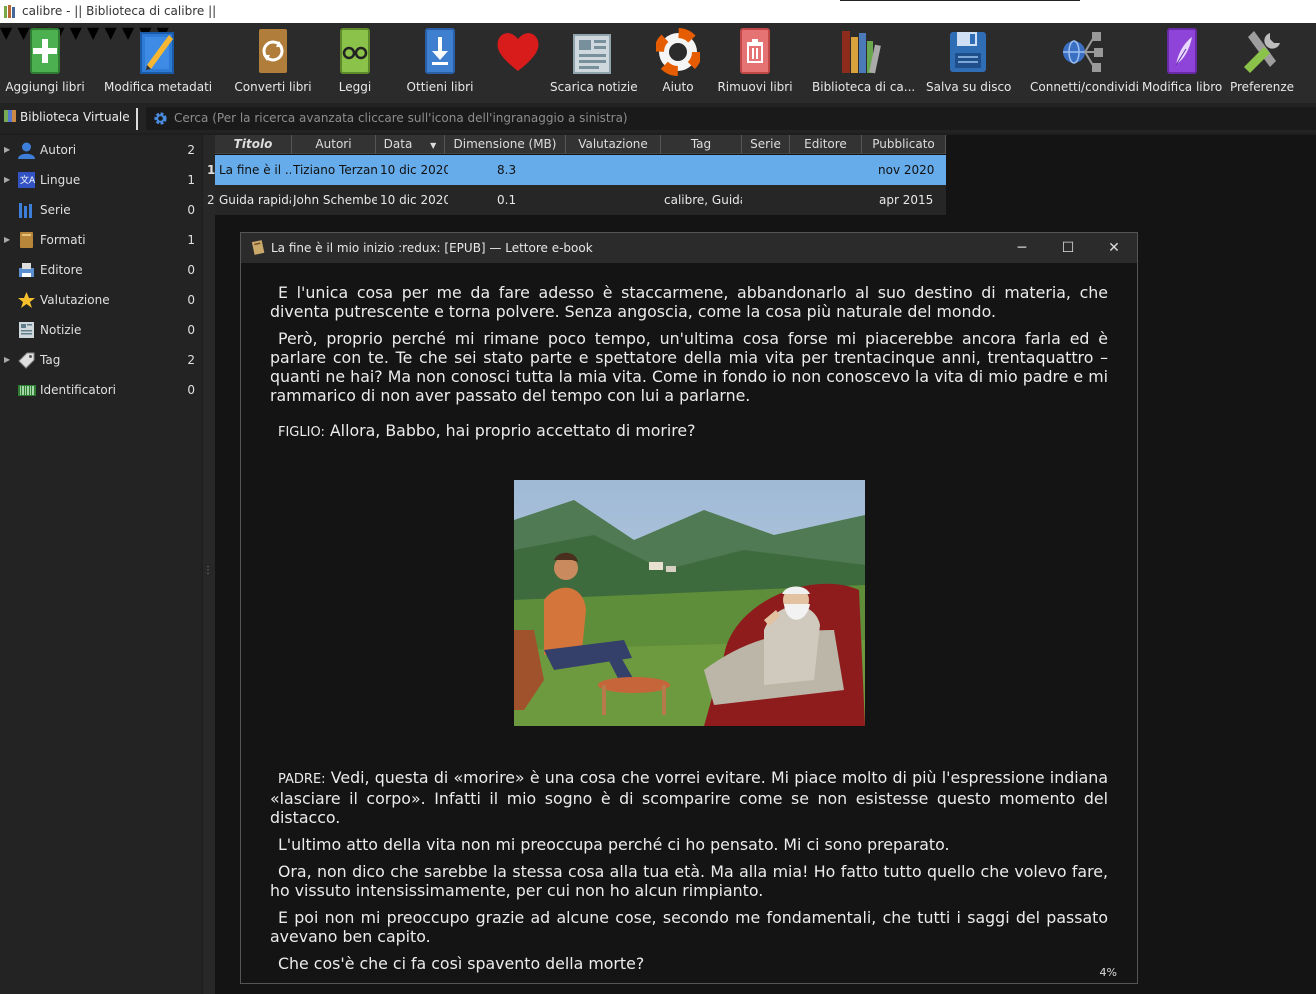 This screenshot has width=1316, height=994. What do you see at coordinates (766, 144) in the screenshot?
I see `column-header-series: Serie` at bounding box center [766, 144].